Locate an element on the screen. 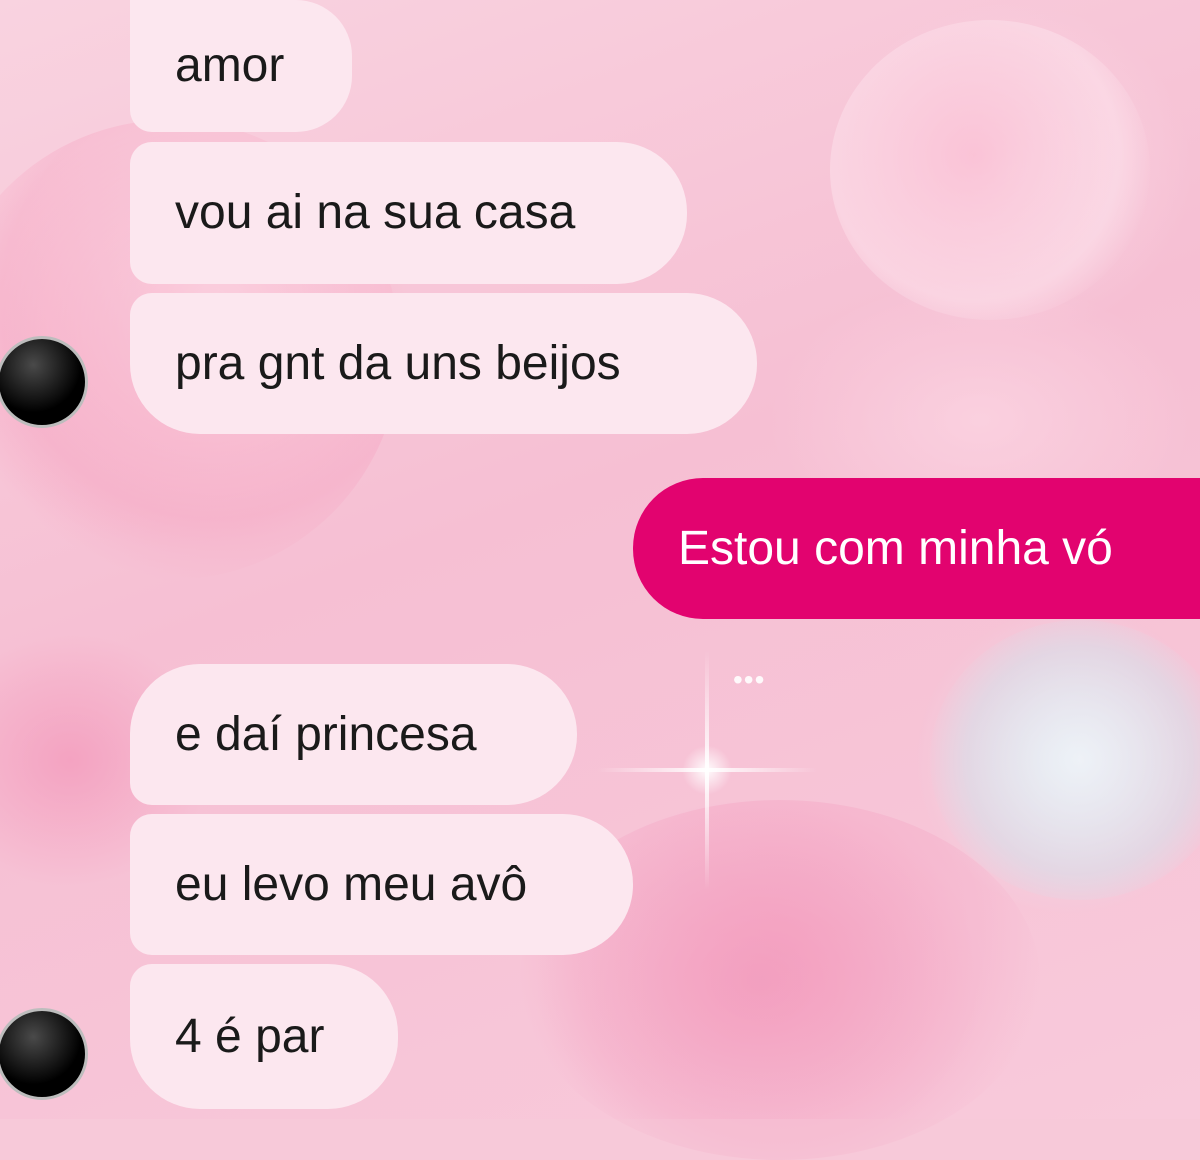  message-text: amor is located at coordinates (230, 65).